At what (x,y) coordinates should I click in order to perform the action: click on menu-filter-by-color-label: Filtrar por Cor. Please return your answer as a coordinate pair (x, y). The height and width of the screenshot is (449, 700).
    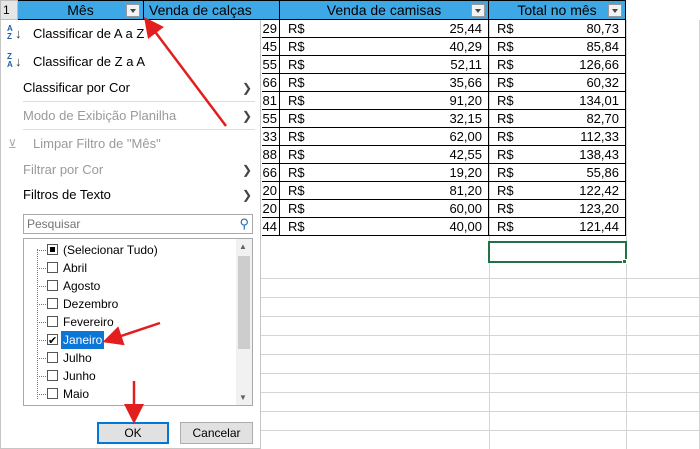
    Looking at the image, I should click on (63, 169).